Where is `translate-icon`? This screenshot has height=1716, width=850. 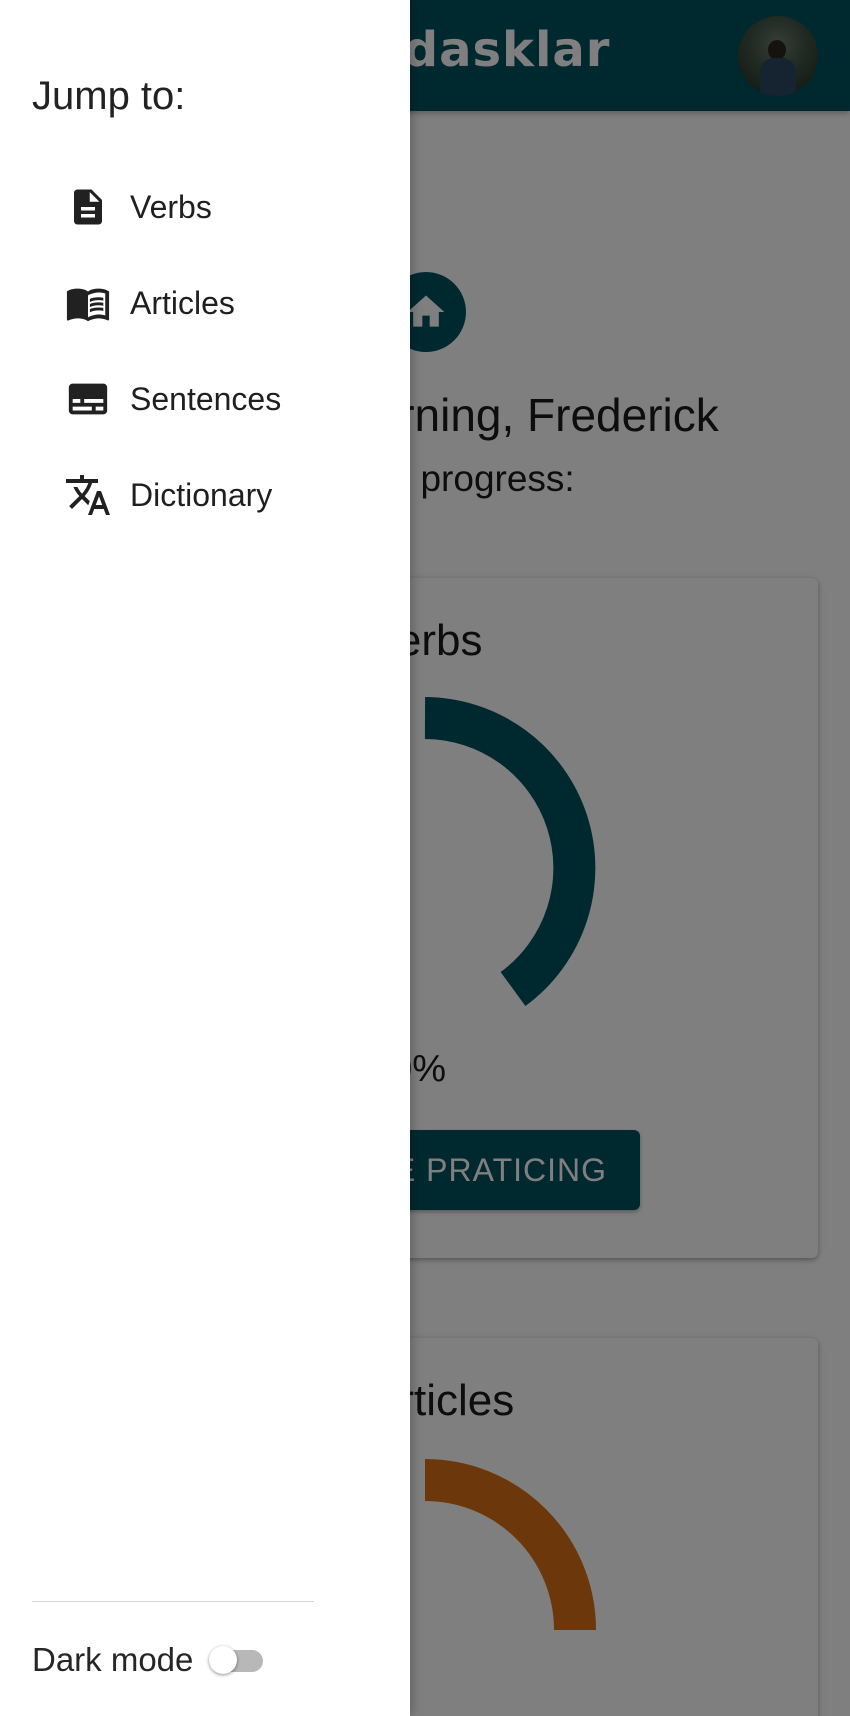 translate-icon is located at coordinates (88, 495).